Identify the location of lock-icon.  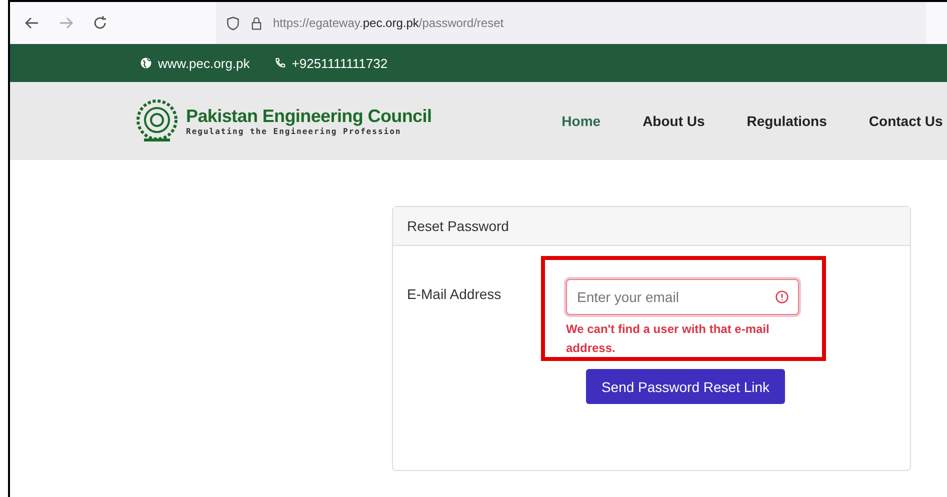
(256, 23).